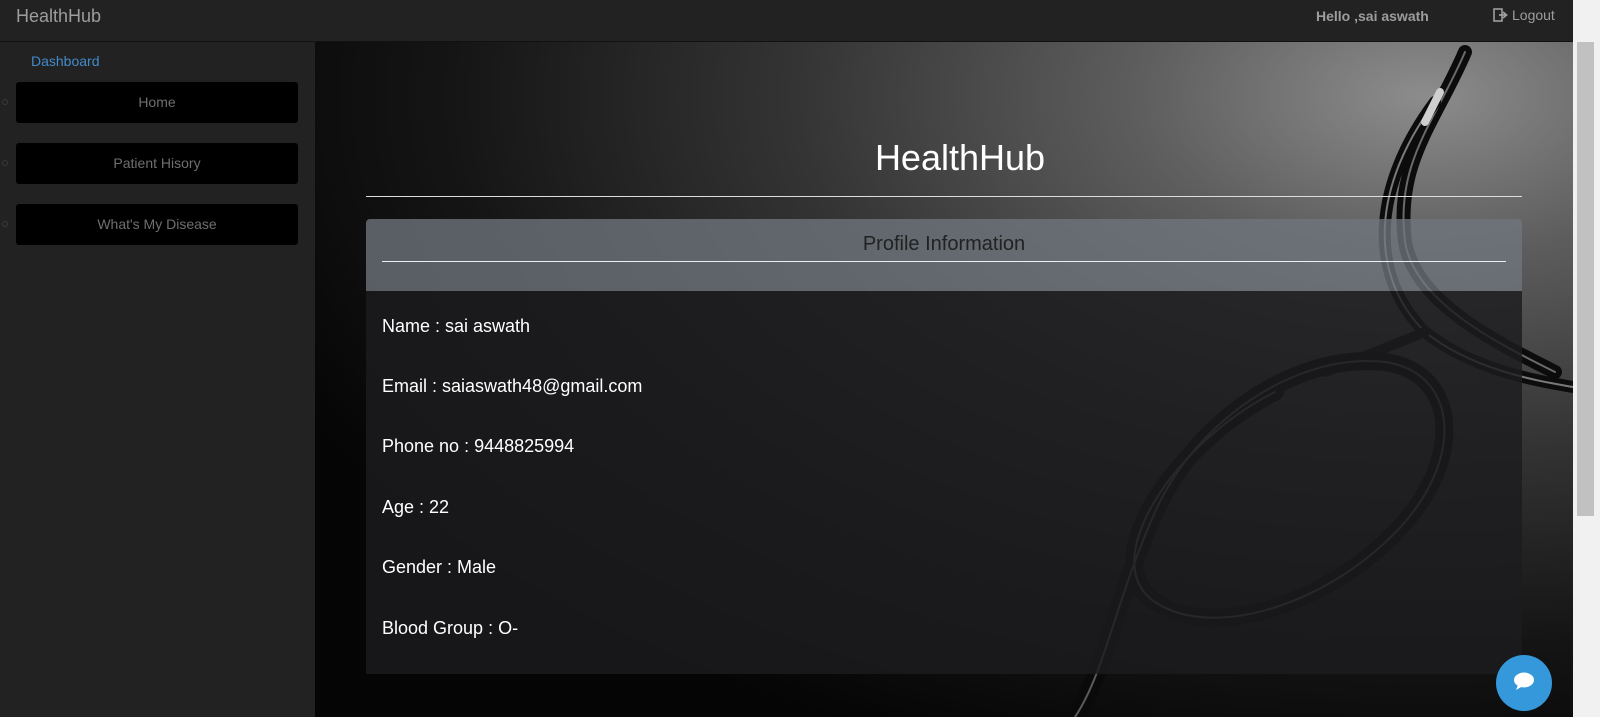  I want to click on sidebar-dashboard-link: Dashboard, so click(65, 61).